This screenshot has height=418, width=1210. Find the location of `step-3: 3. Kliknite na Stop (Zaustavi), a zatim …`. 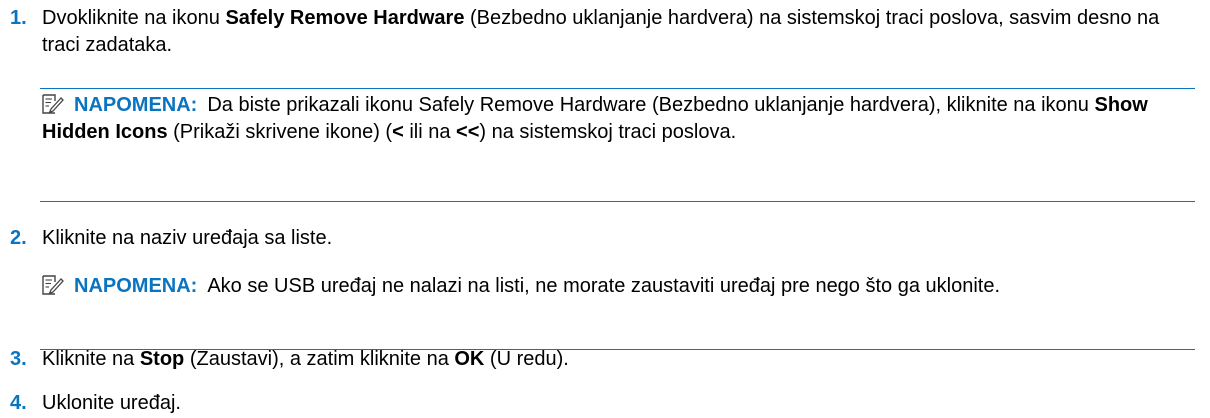

step-3: 3. Kliknite na Stop (Zaustavi), a zatim … is located at coordinates (605, 360).